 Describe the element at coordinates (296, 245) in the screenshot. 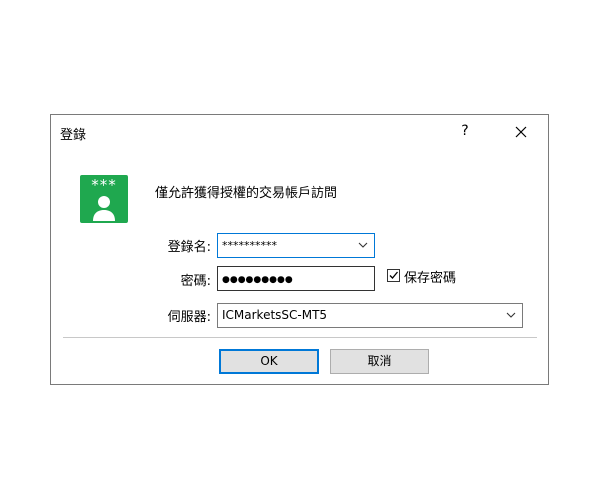

I see `login-combobox: **********` at that location.